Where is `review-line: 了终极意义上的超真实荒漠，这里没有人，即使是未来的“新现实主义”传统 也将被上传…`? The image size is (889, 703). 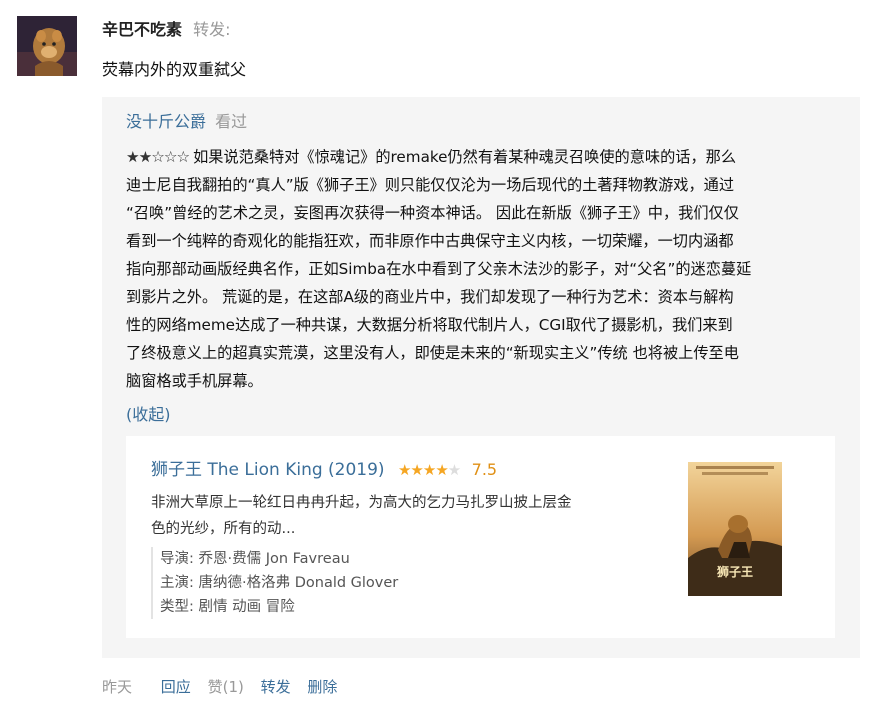 review-line: 了终极意义上的超真实荒漠，这里没有人，即使是未来的“新现实主义”传统 也将被上传… is located at coordinates (432, 353).